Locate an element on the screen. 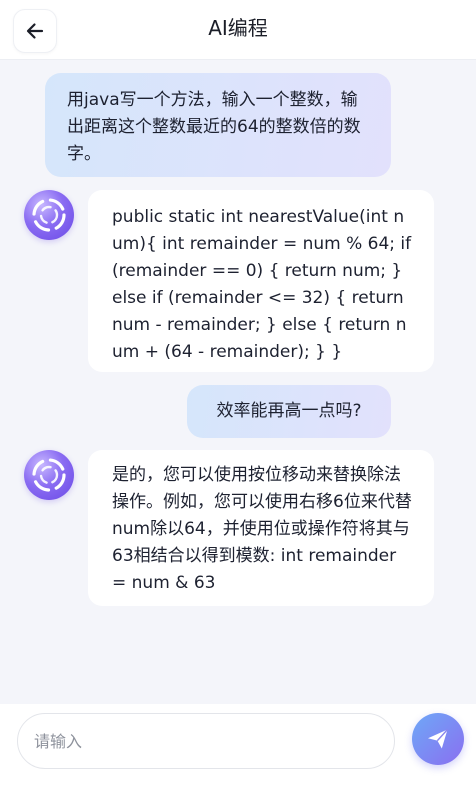 The height and width of the screenshot is (796, 476). message-input is located at coordinates (206, 741).